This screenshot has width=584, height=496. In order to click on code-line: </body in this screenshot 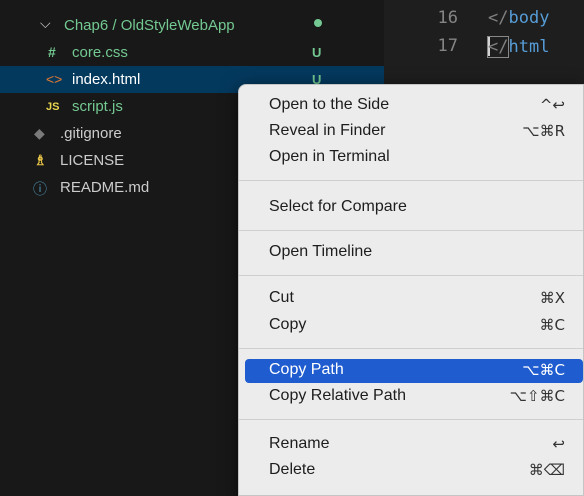, I will do `click(518, 18)`.